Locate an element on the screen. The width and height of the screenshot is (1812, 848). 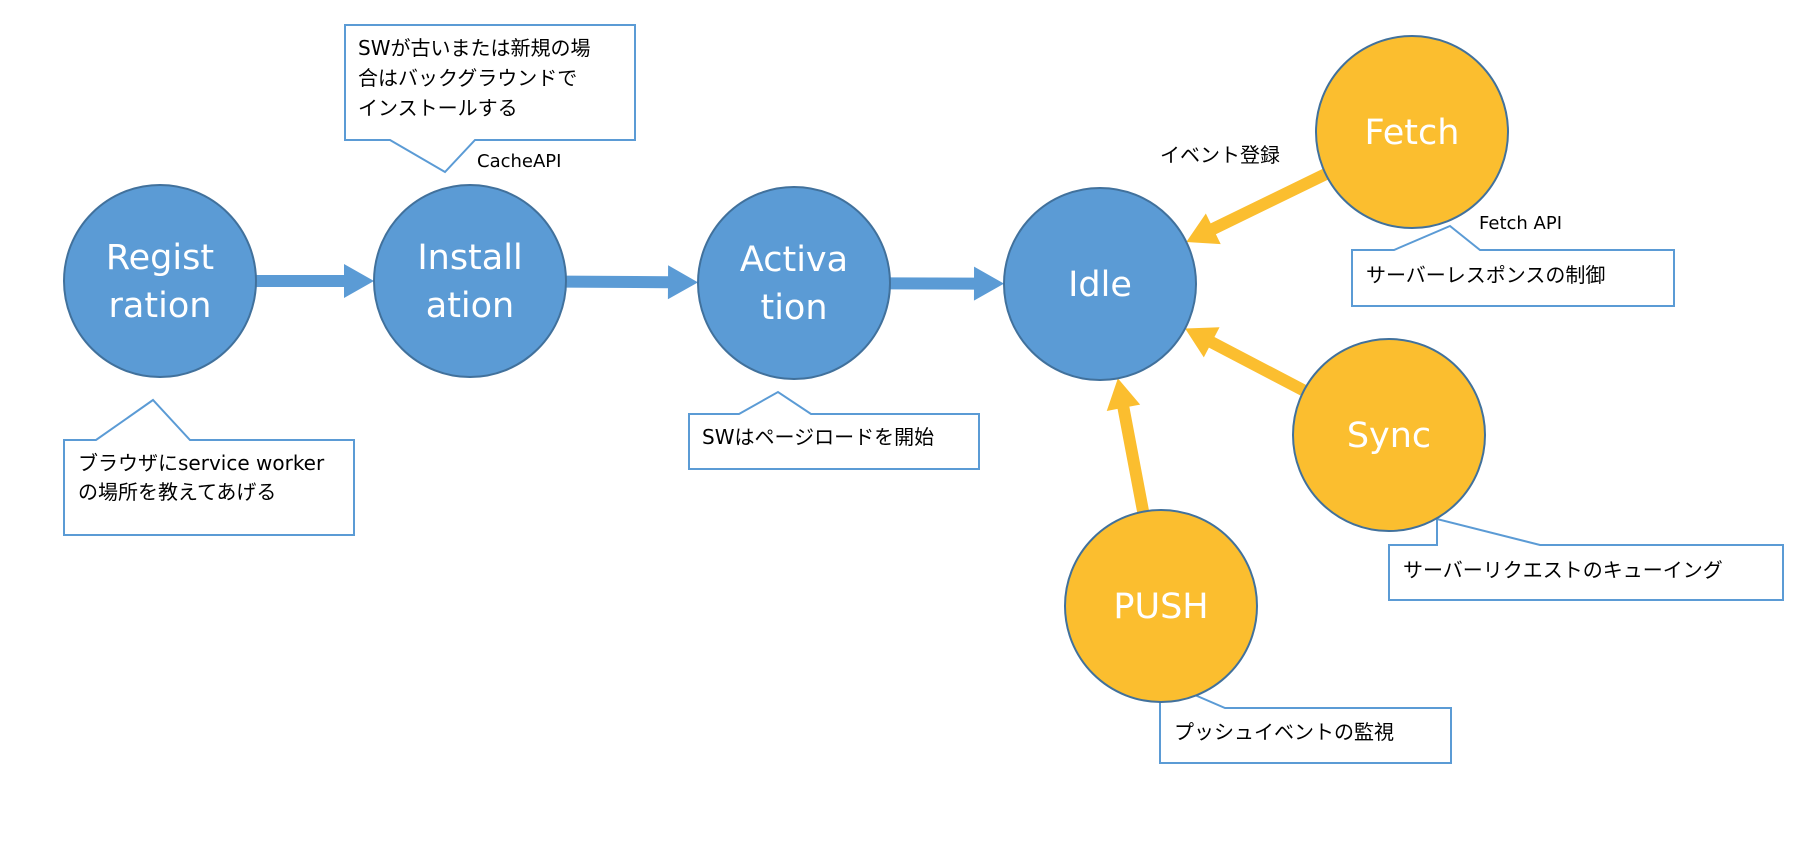
cache-api-label: CacheAPI is located at coordinates (519, 161).